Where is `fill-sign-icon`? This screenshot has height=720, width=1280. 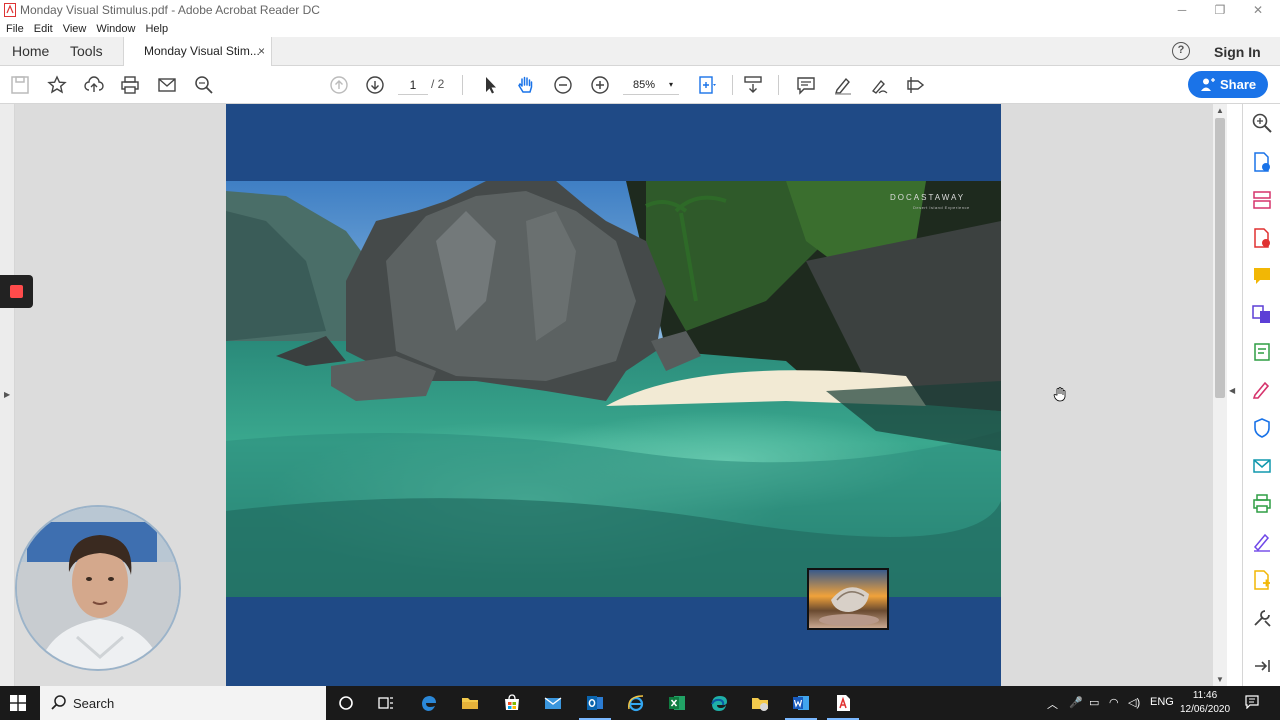
fill-sign-icon is located at coordinates (1262, 352).